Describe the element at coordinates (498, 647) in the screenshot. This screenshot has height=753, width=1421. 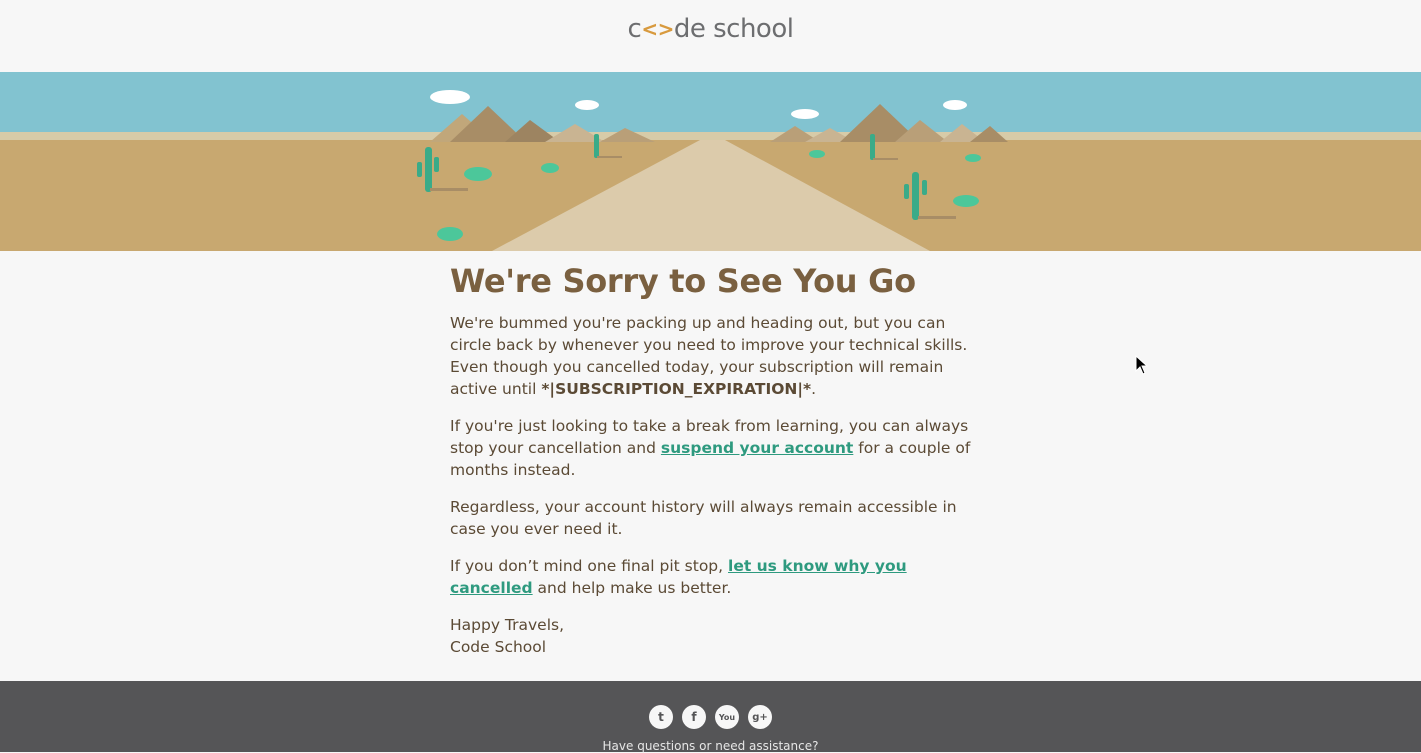
I see `signoff-line-2: Code School` at that location.